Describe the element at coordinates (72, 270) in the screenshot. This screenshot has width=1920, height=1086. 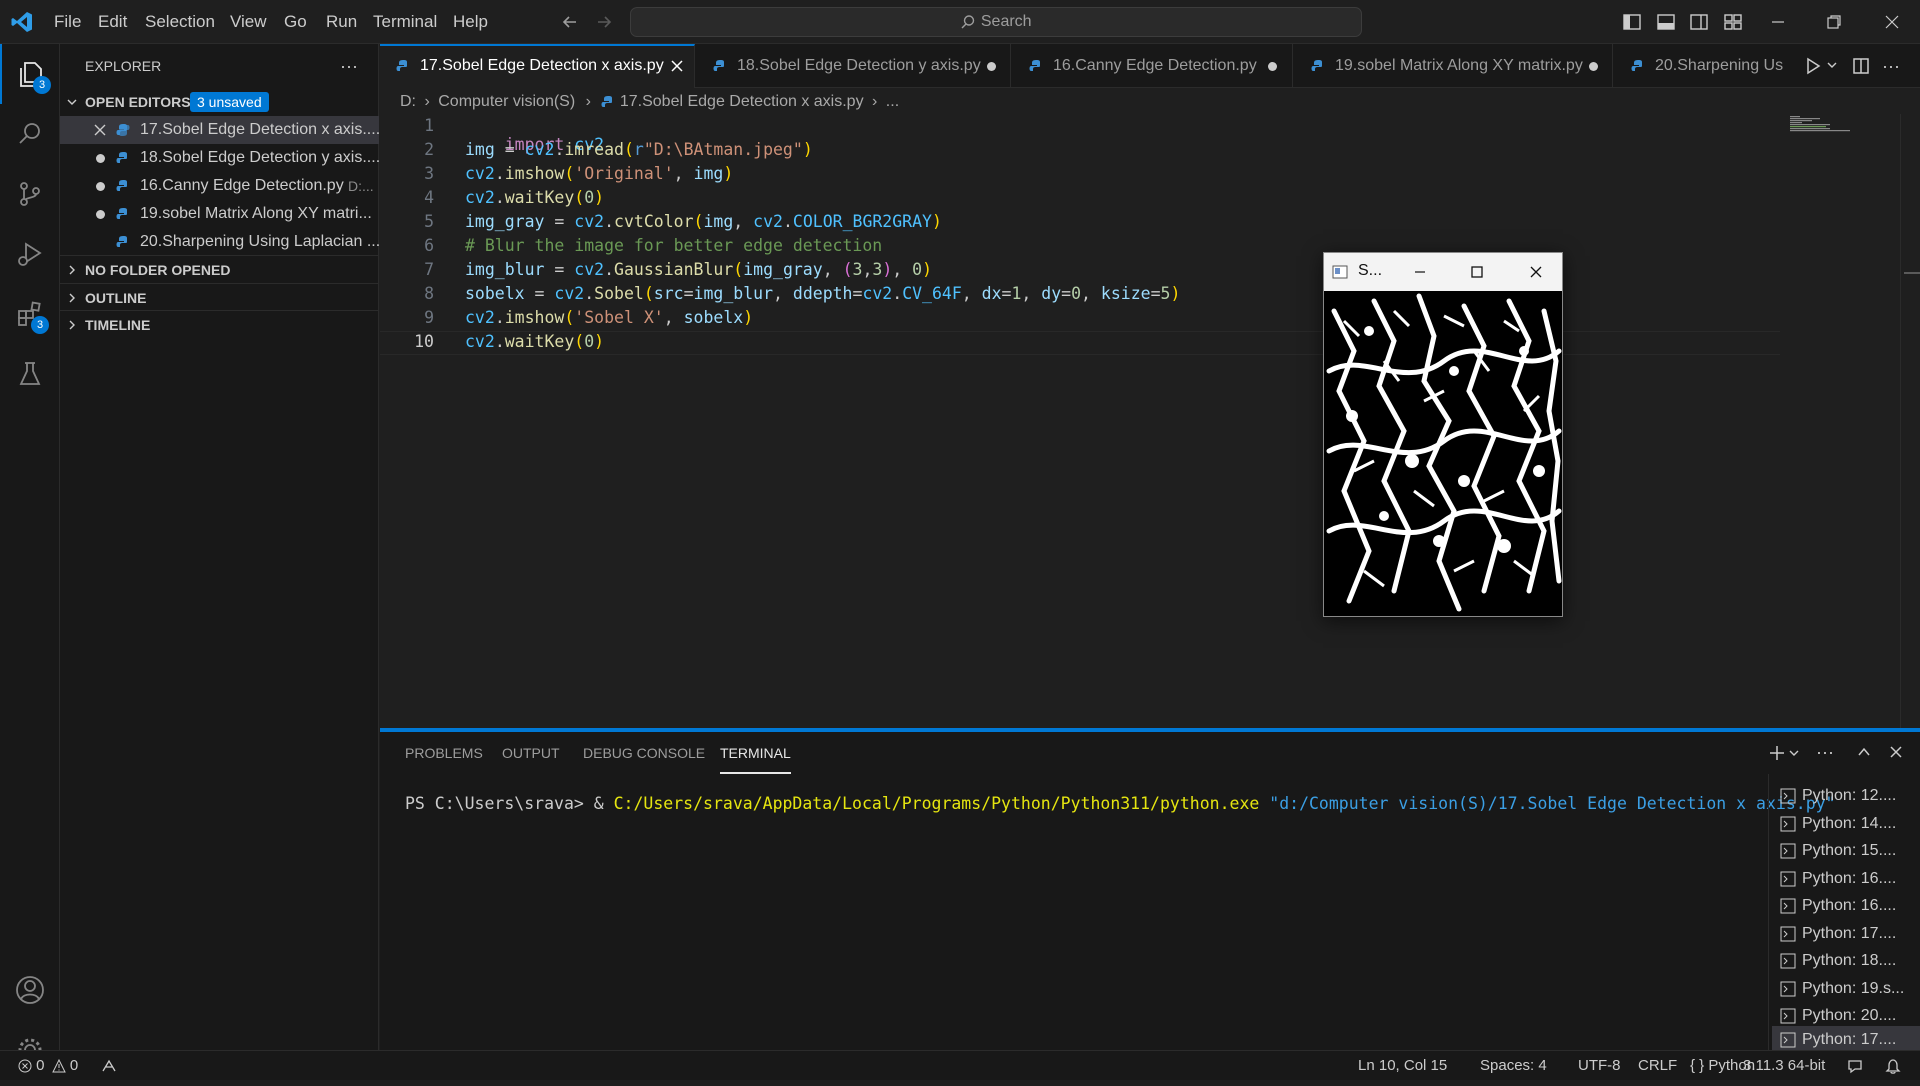
I see `chevron-right-icon` at that location.